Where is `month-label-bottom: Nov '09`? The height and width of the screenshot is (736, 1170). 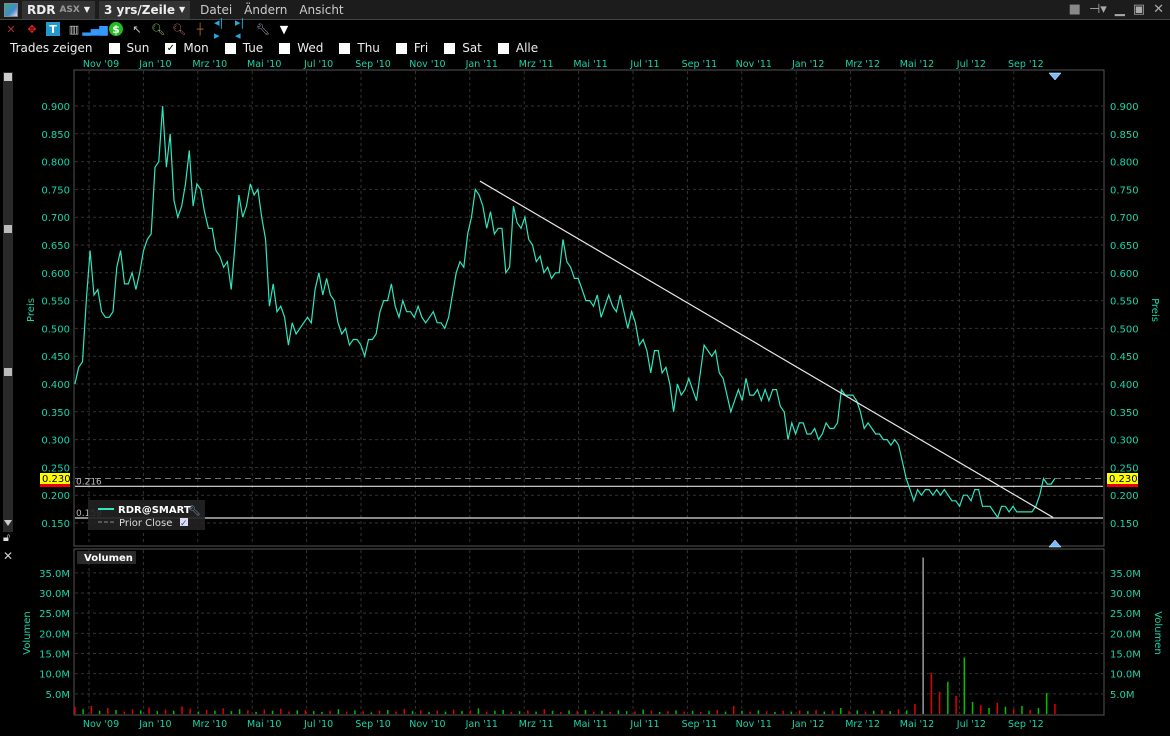 month-label-bottom: Nov '09 is located at coordinates (101, 724).